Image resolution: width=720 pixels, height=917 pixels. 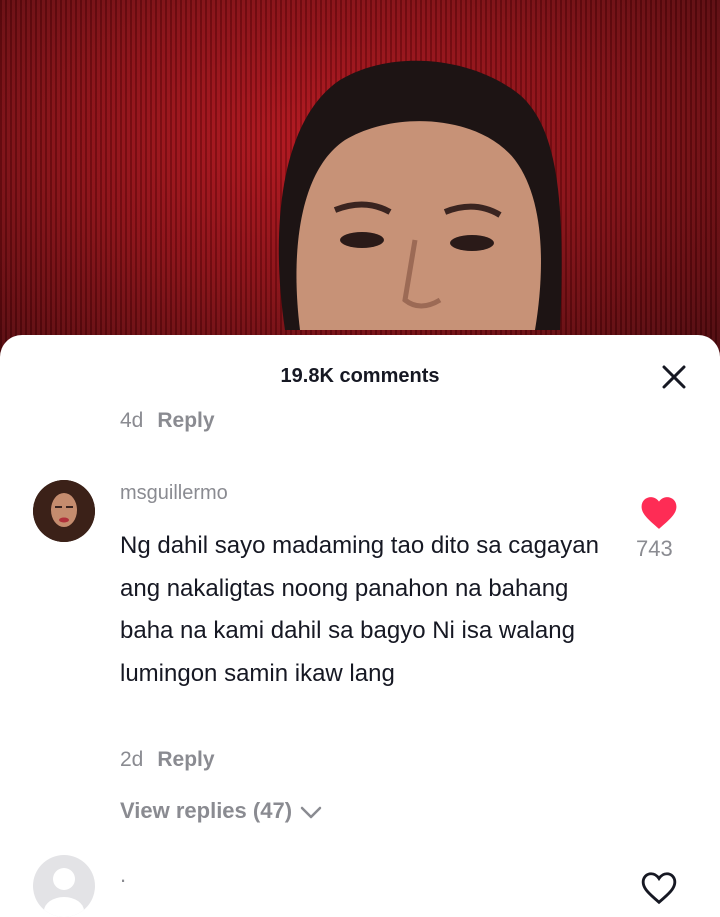 I want to click on avatar-default, so click(x=64, y=886).